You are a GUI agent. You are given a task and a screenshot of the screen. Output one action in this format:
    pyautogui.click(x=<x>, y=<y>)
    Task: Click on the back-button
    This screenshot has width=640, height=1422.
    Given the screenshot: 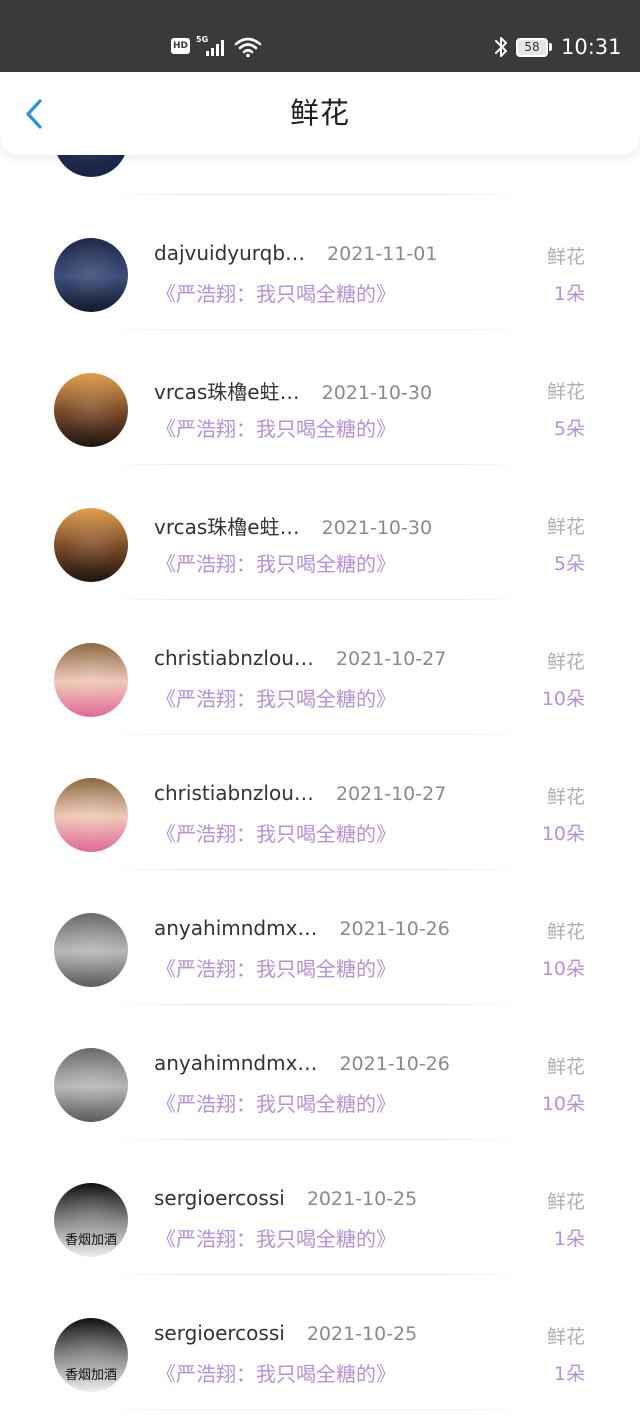 What is the action you would take?
    pyautogui.click(x=34, y=114)
    